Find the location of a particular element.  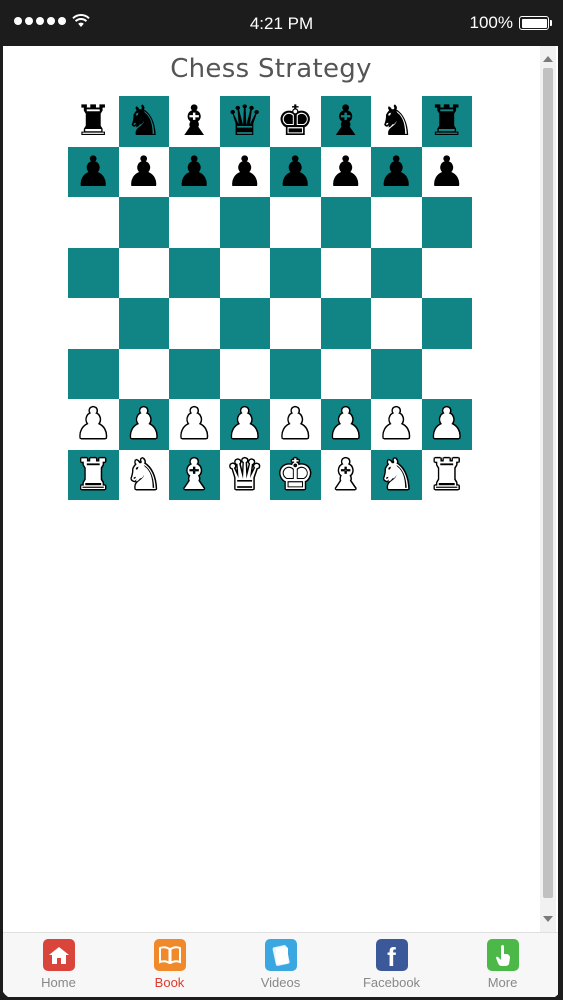

tab-videos: Videos is located at coordinates (280, 965).